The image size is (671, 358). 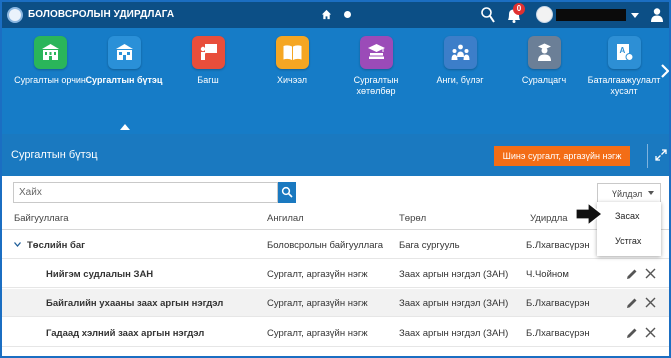 What do you see at coordinates (627, 216) in the screenshot?
I see `menu-item-edit: Засах` at bounding box center [627, 216].